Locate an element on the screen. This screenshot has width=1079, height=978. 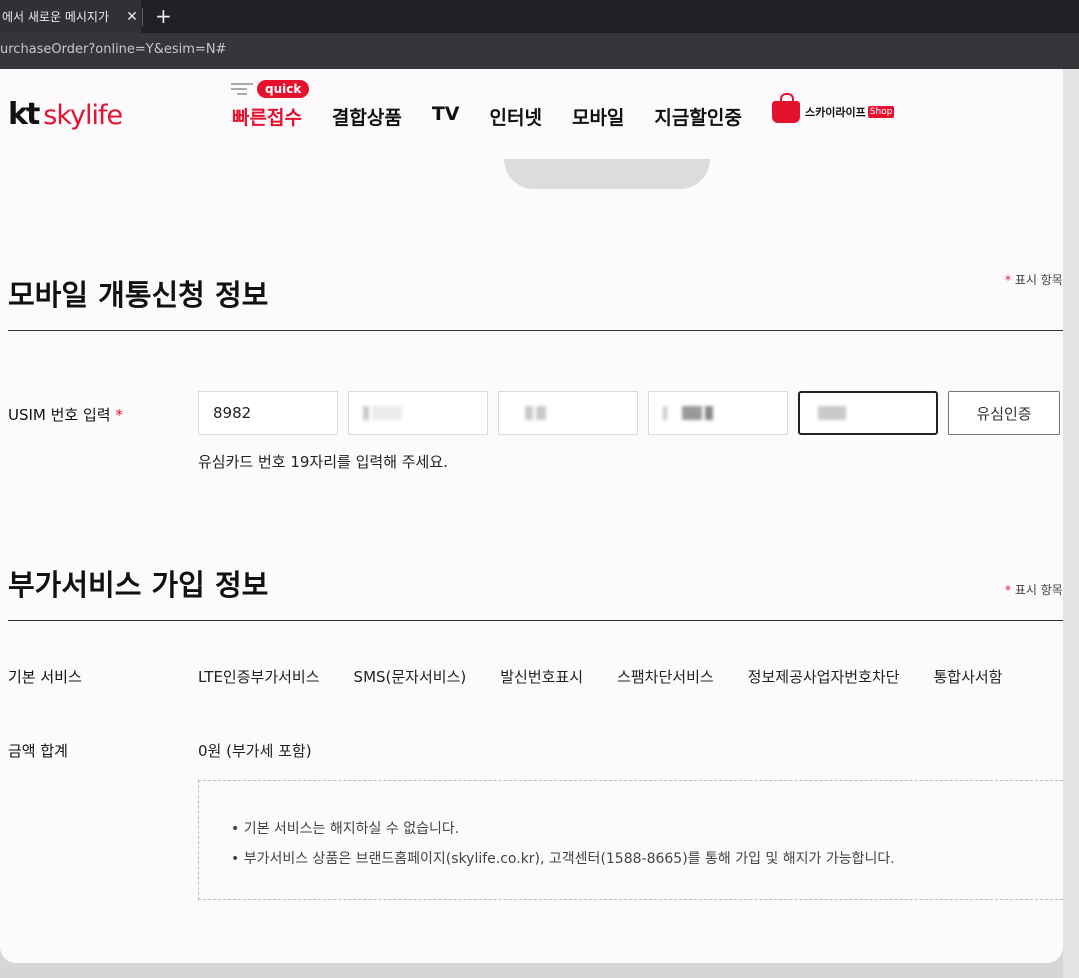
service-item: 정보제공사업자번호차단 is located at coordinates (823, 677).